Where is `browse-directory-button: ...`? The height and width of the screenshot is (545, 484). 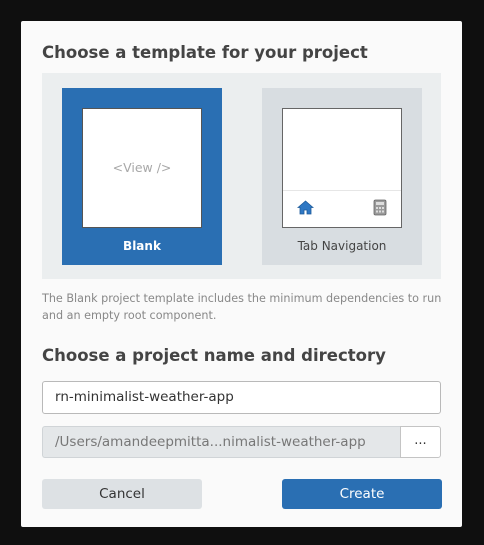 browse-directory-button: ... is located at coordinates (420, 442).